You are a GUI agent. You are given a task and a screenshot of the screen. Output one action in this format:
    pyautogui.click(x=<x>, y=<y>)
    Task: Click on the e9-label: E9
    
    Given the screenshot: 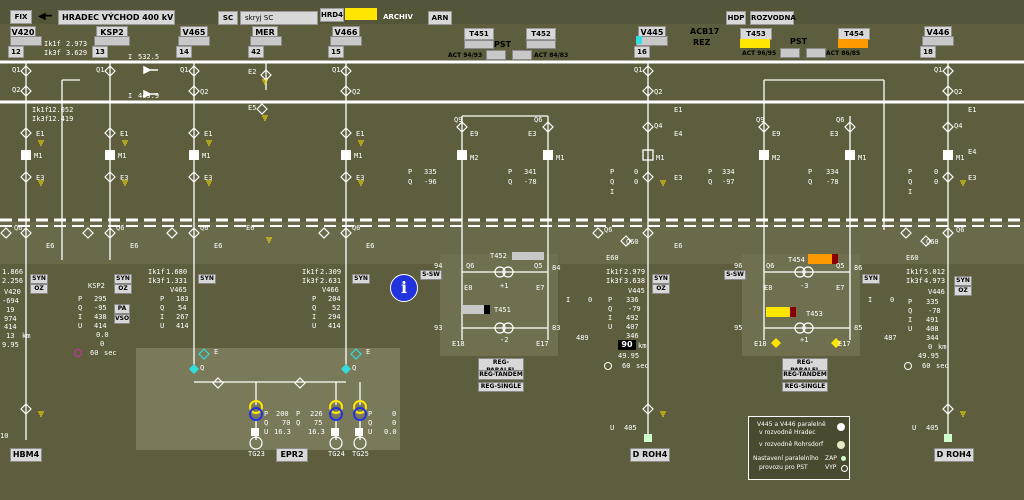 What is the action you would take?
    pyautogui.click(x=776, y=134)
    